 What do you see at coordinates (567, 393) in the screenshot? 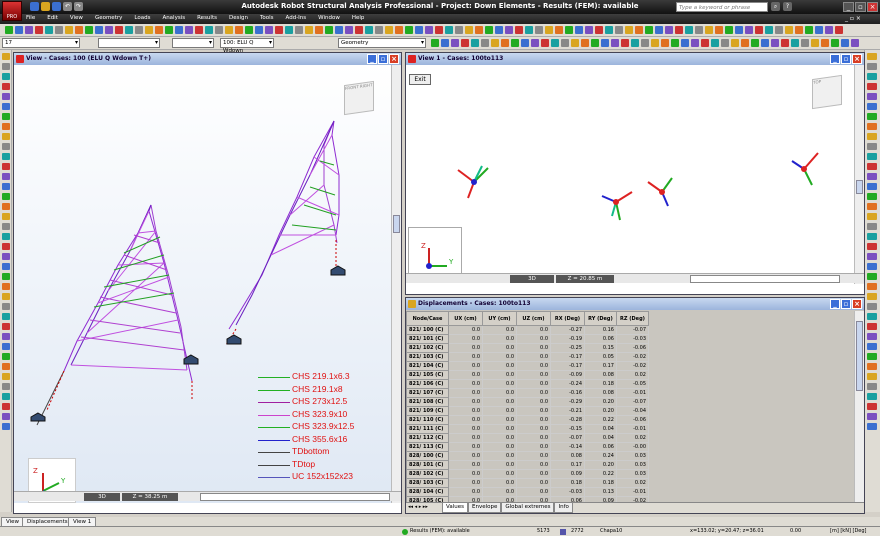
I see `value-cell: -0.16` at bounding box center [567, 393].